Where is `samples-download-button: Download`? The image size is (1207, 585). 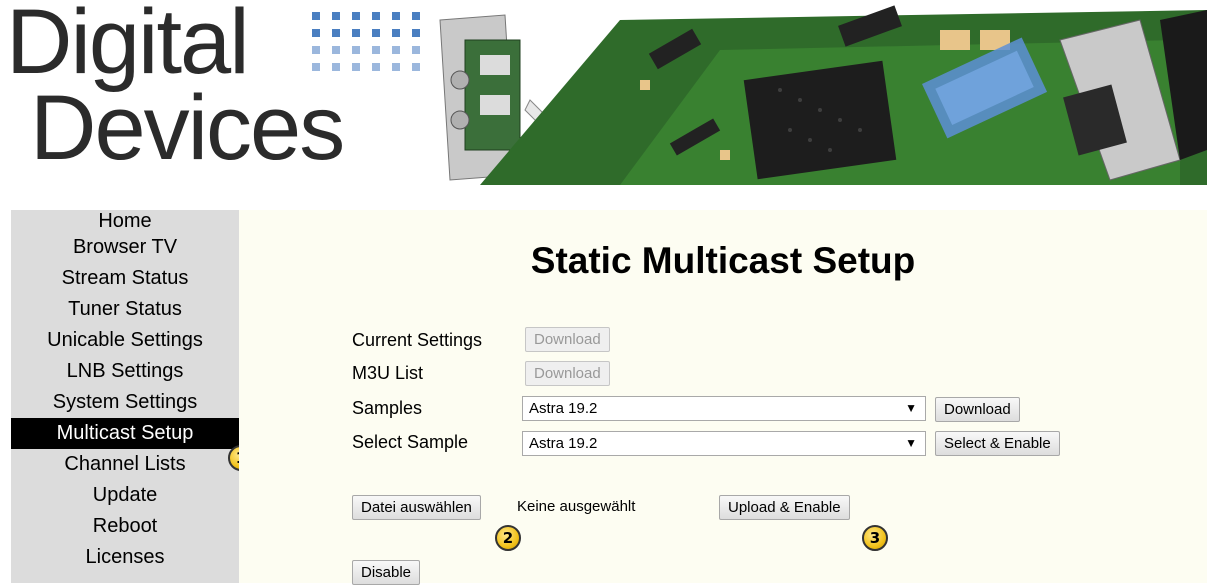 samples-download-button: Download is located at coordinates (977, 409).